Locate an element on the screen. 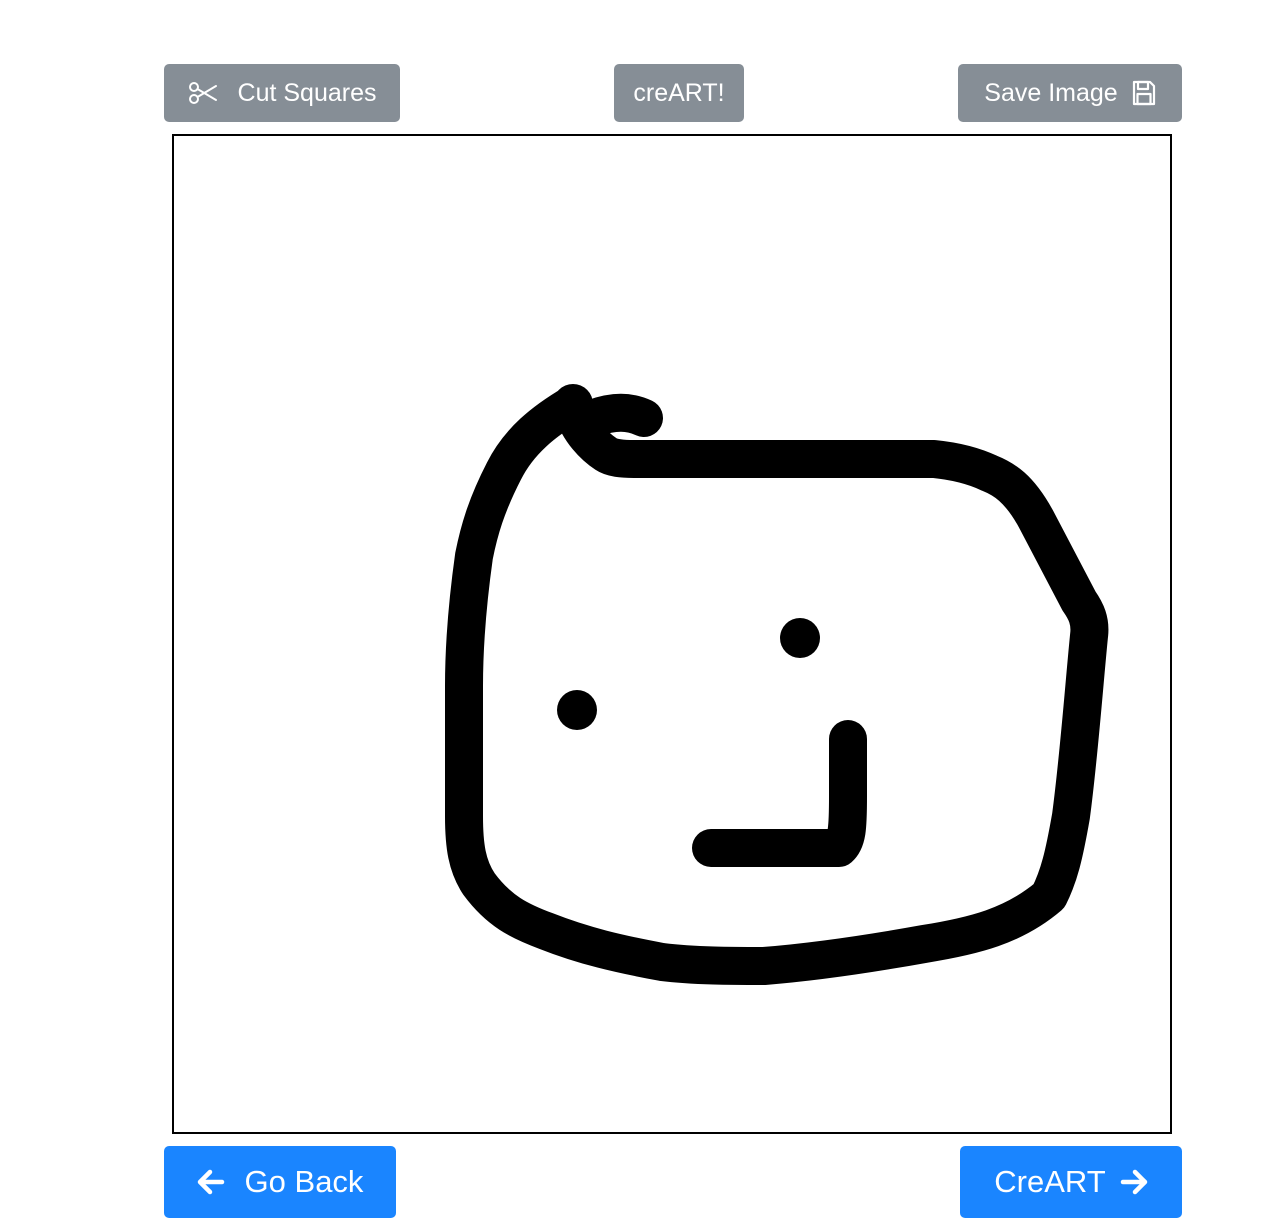 The width and height of the screenshot is (1284, 1228). go-back-button: Go Back is located at coordinates (280, 1182).